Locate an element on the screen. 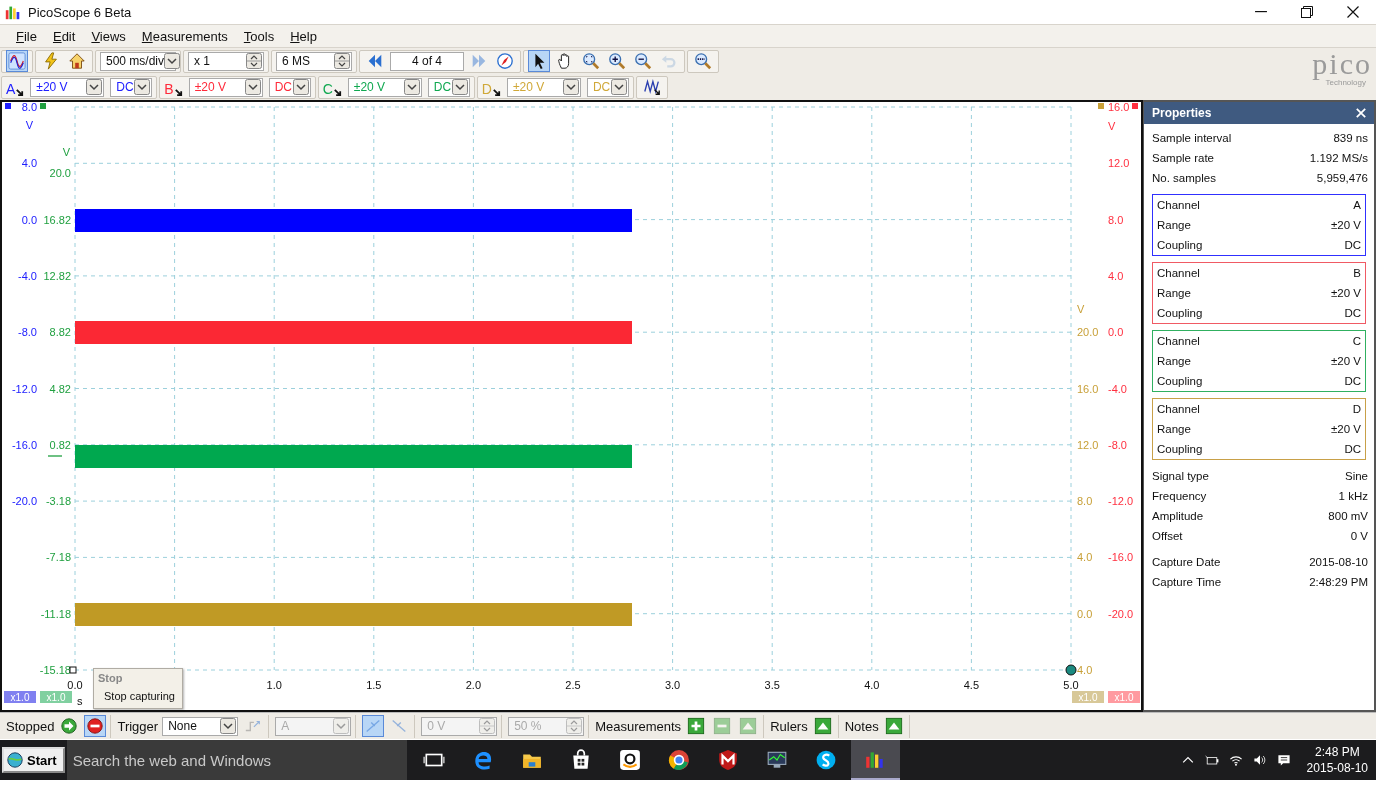  offset-marker is located at coordinates (55, 456).